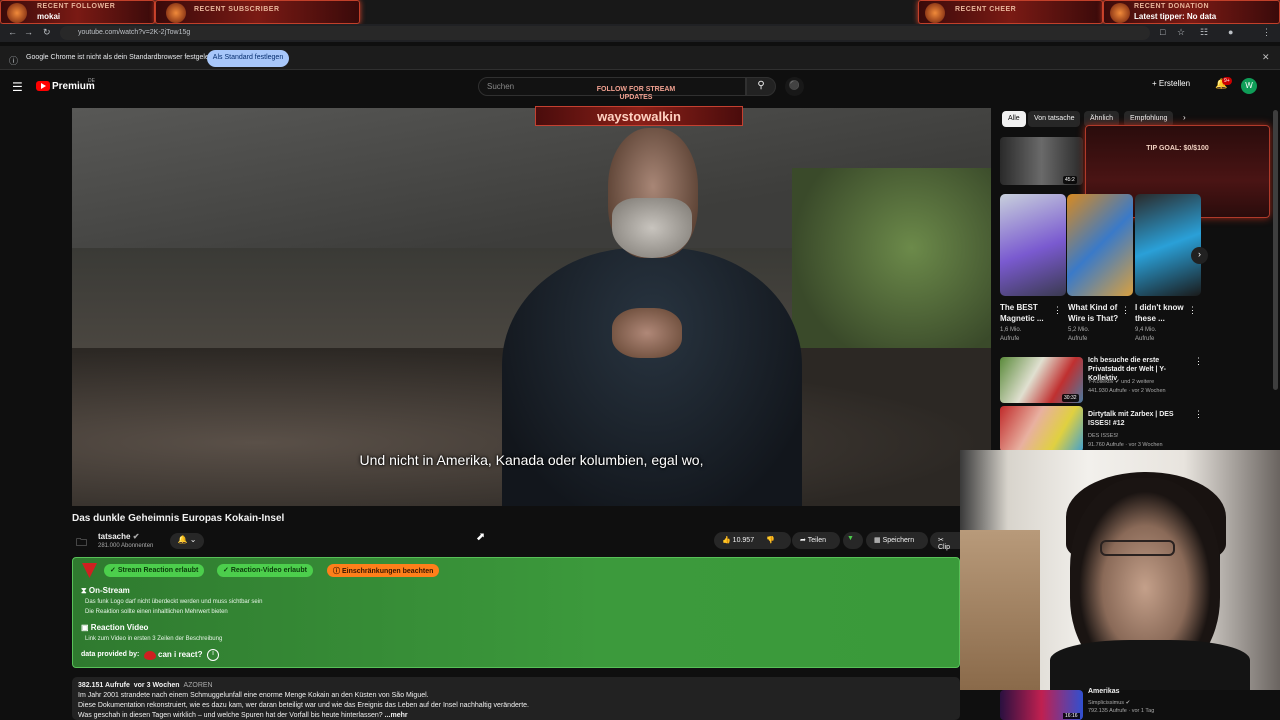 This screenshot has width=1280, height=720. Describe the element at coordinates (49, 16) in the screenshot. I see `recent-follower-name: mokai` at that location.